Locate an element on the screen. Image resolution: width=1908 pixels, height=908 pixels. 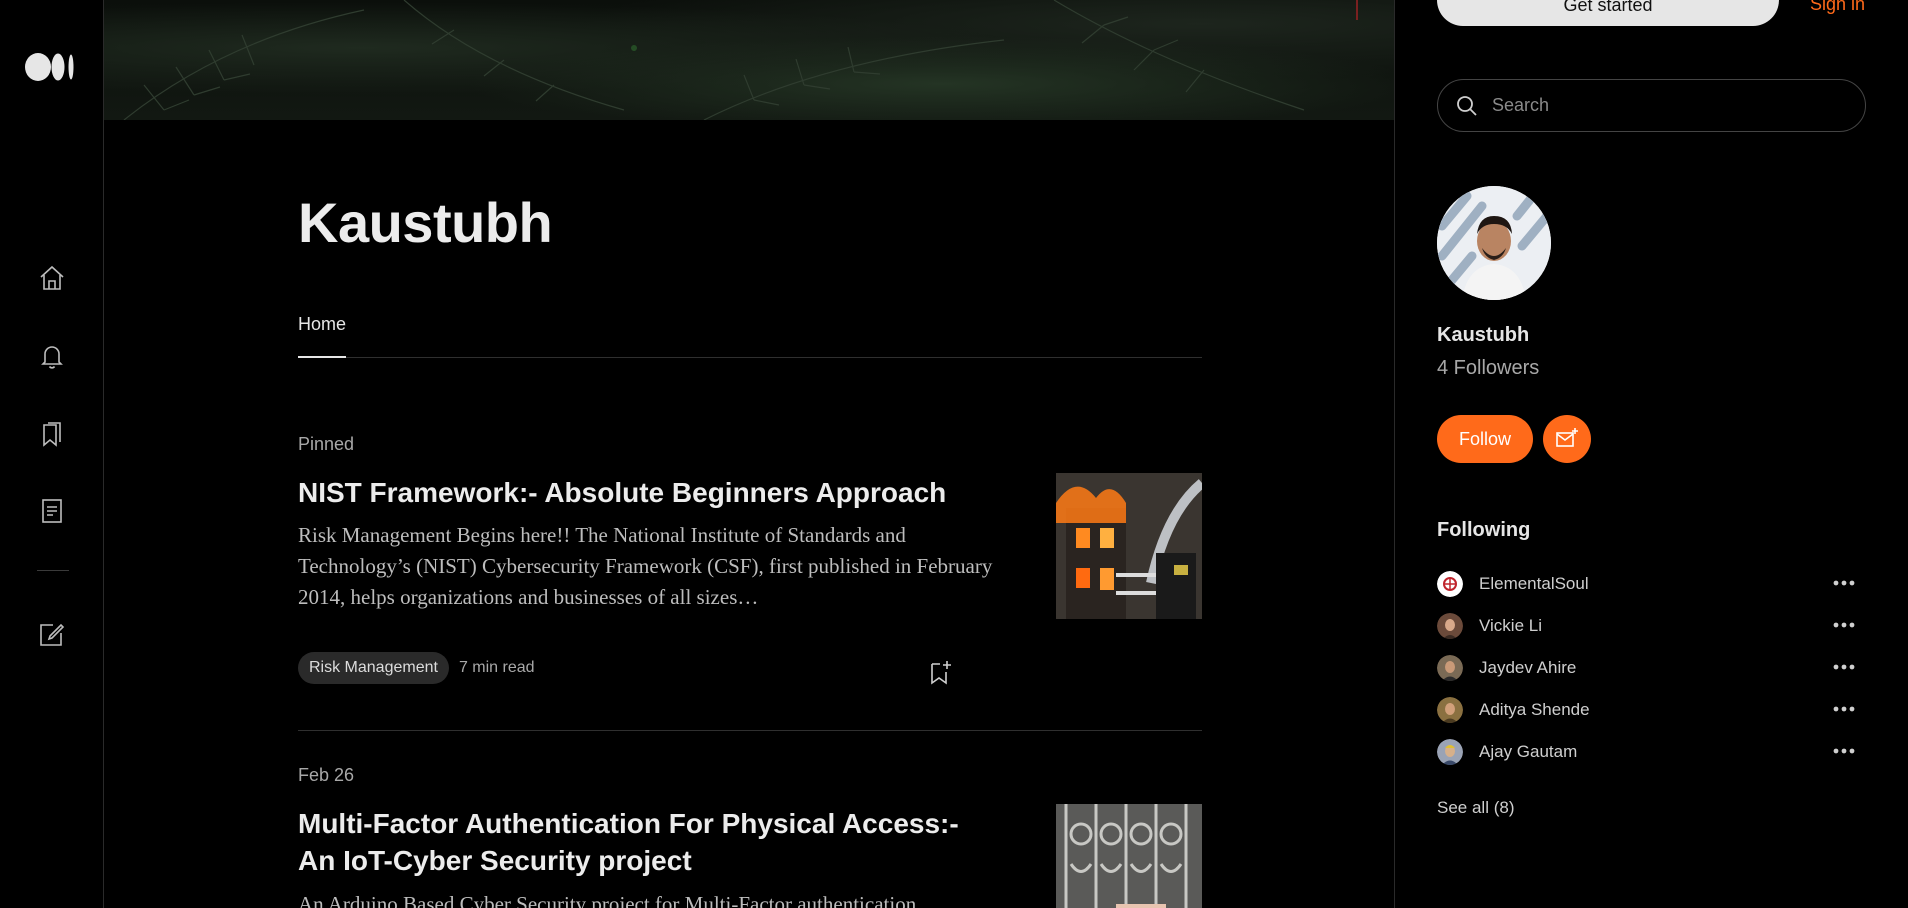
following-name: Ajay Gautam is located at coordinates (1528, 752).